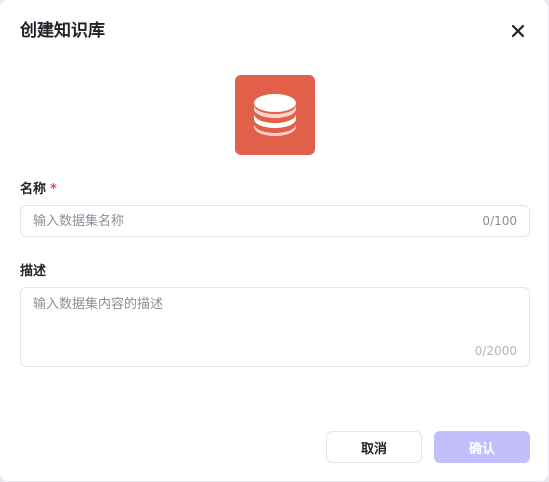 Image resolution: width=549 pixels, height=482 pixels. I want to click on name-input-placeholder: 输入数据集名称, so click(79, 221).